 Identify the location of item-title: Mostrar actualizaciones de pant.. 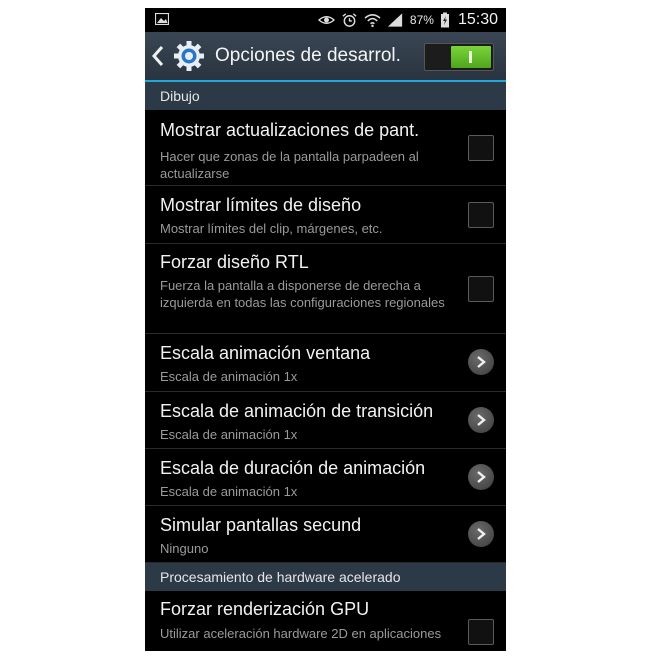
(290, 130).